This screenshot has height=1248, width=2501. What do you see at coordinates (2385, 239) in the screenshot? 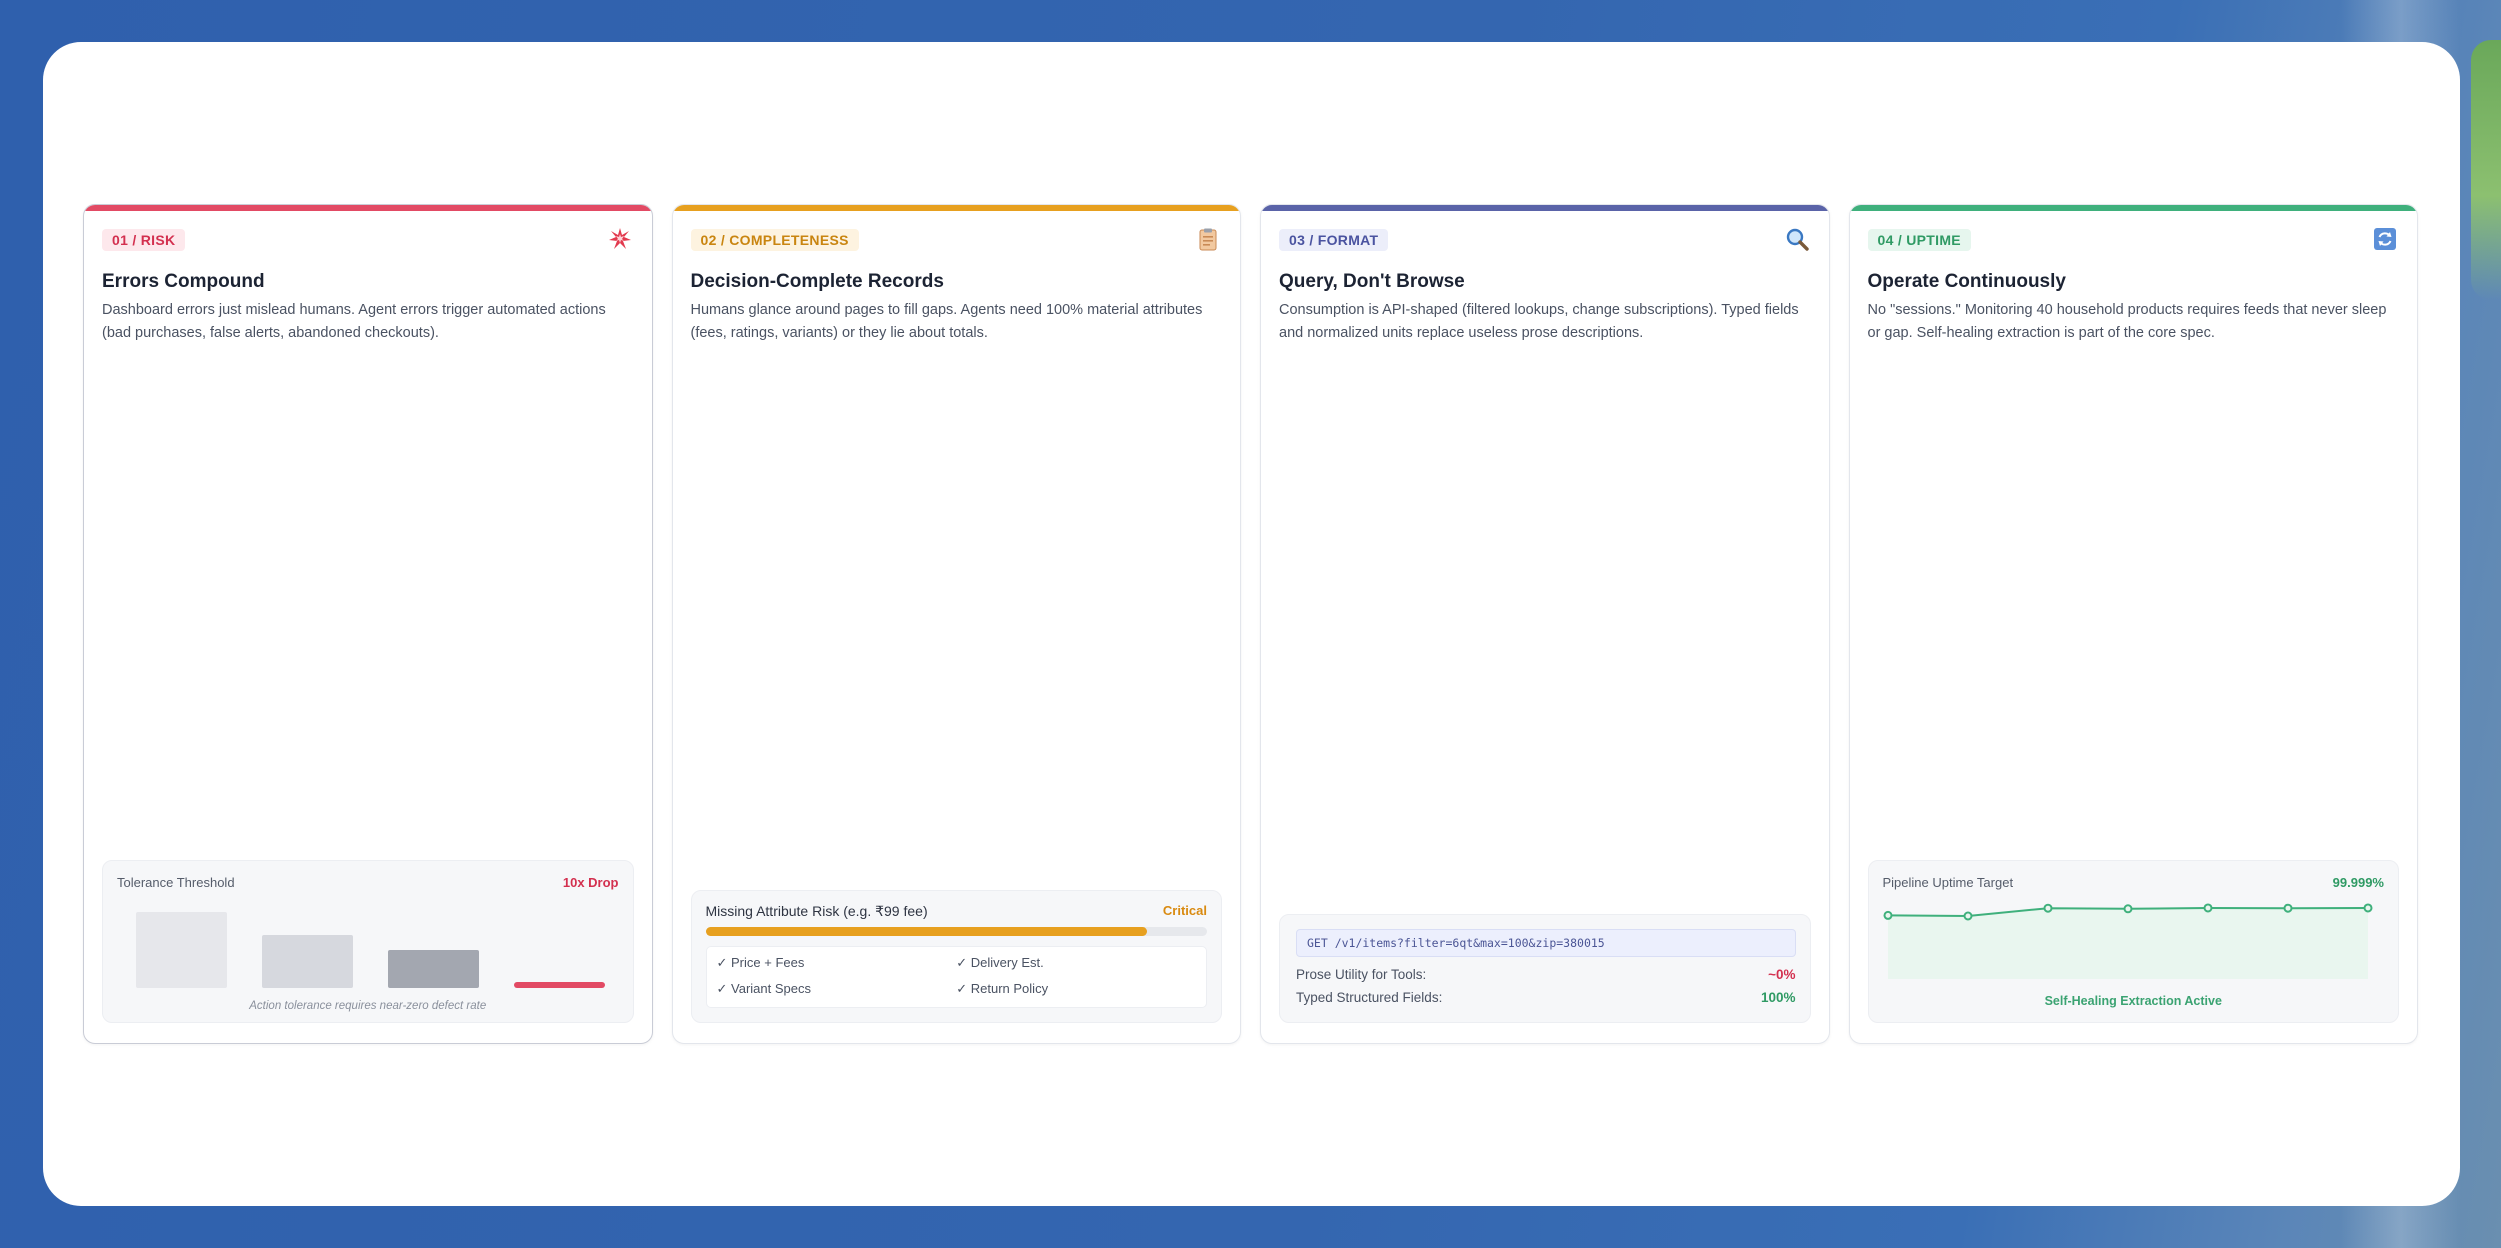
I see `refresh-icon` at bounding box center [2385, 239].